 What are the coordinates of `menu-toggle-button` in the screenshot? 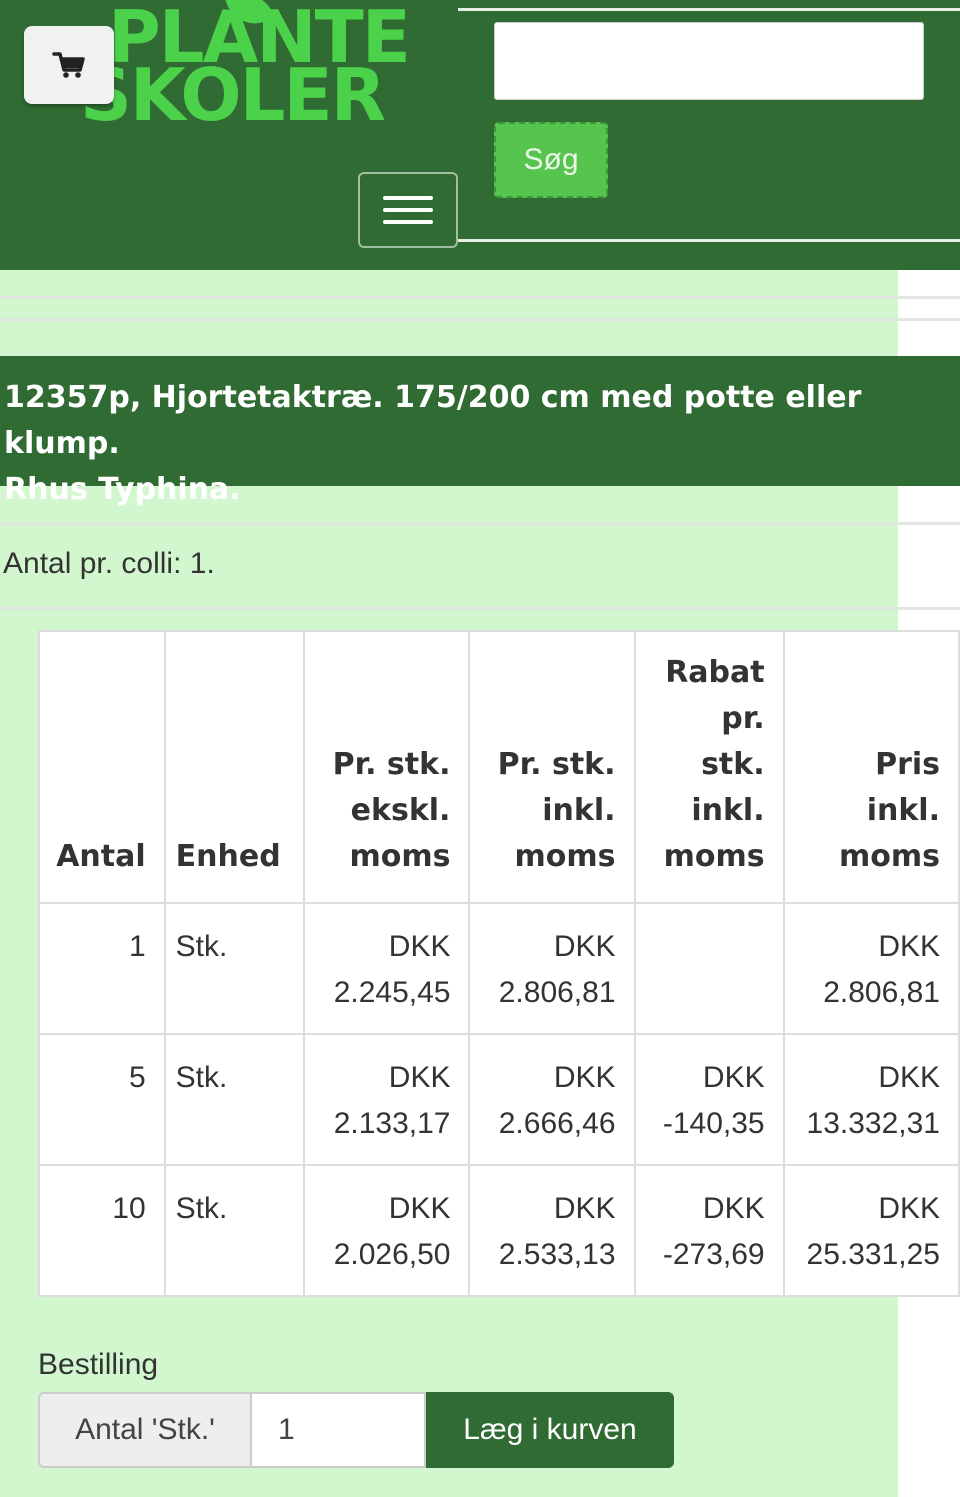 It's located at (408, 210).